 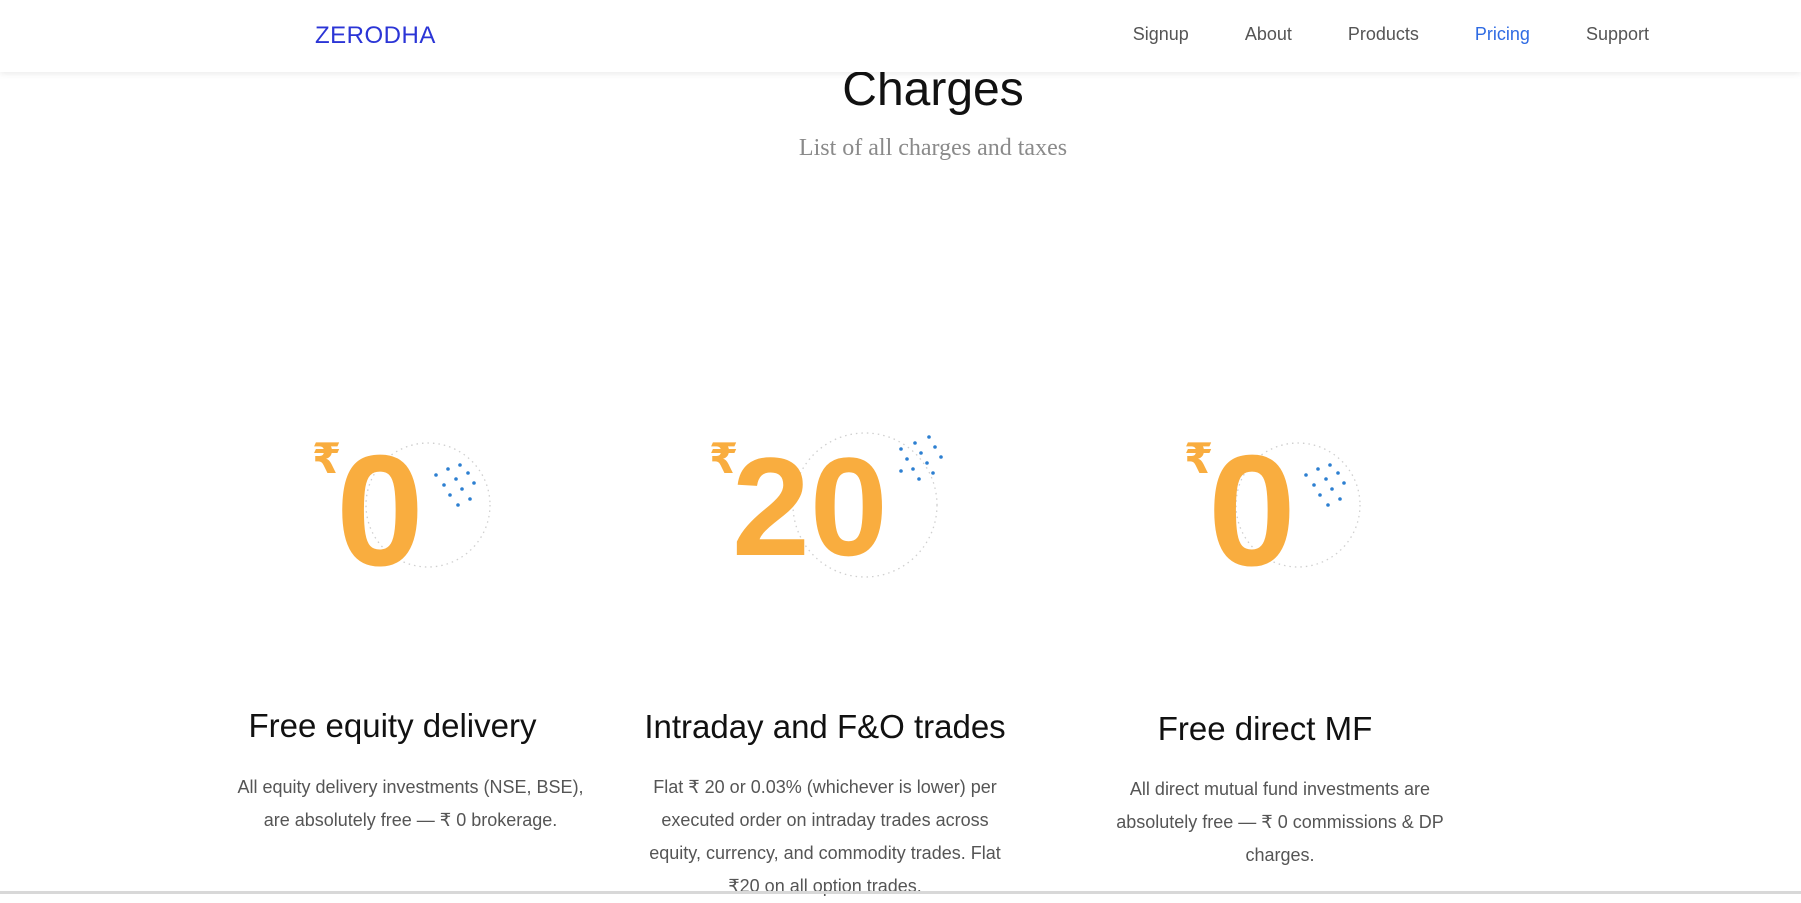 I want to click on card-title-intraday: Intraday and F&O trades, so click(x=825, y=726).